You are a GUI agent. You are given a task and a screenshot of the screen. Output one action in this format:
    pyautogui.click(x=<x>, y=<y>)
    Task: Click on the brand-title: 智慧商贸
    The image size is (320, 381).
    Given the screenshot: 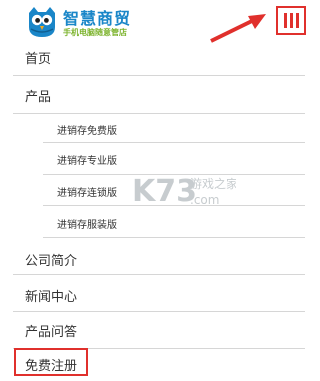 What is the action you would take?
    pyautogui.click(x=97, y=18)
    